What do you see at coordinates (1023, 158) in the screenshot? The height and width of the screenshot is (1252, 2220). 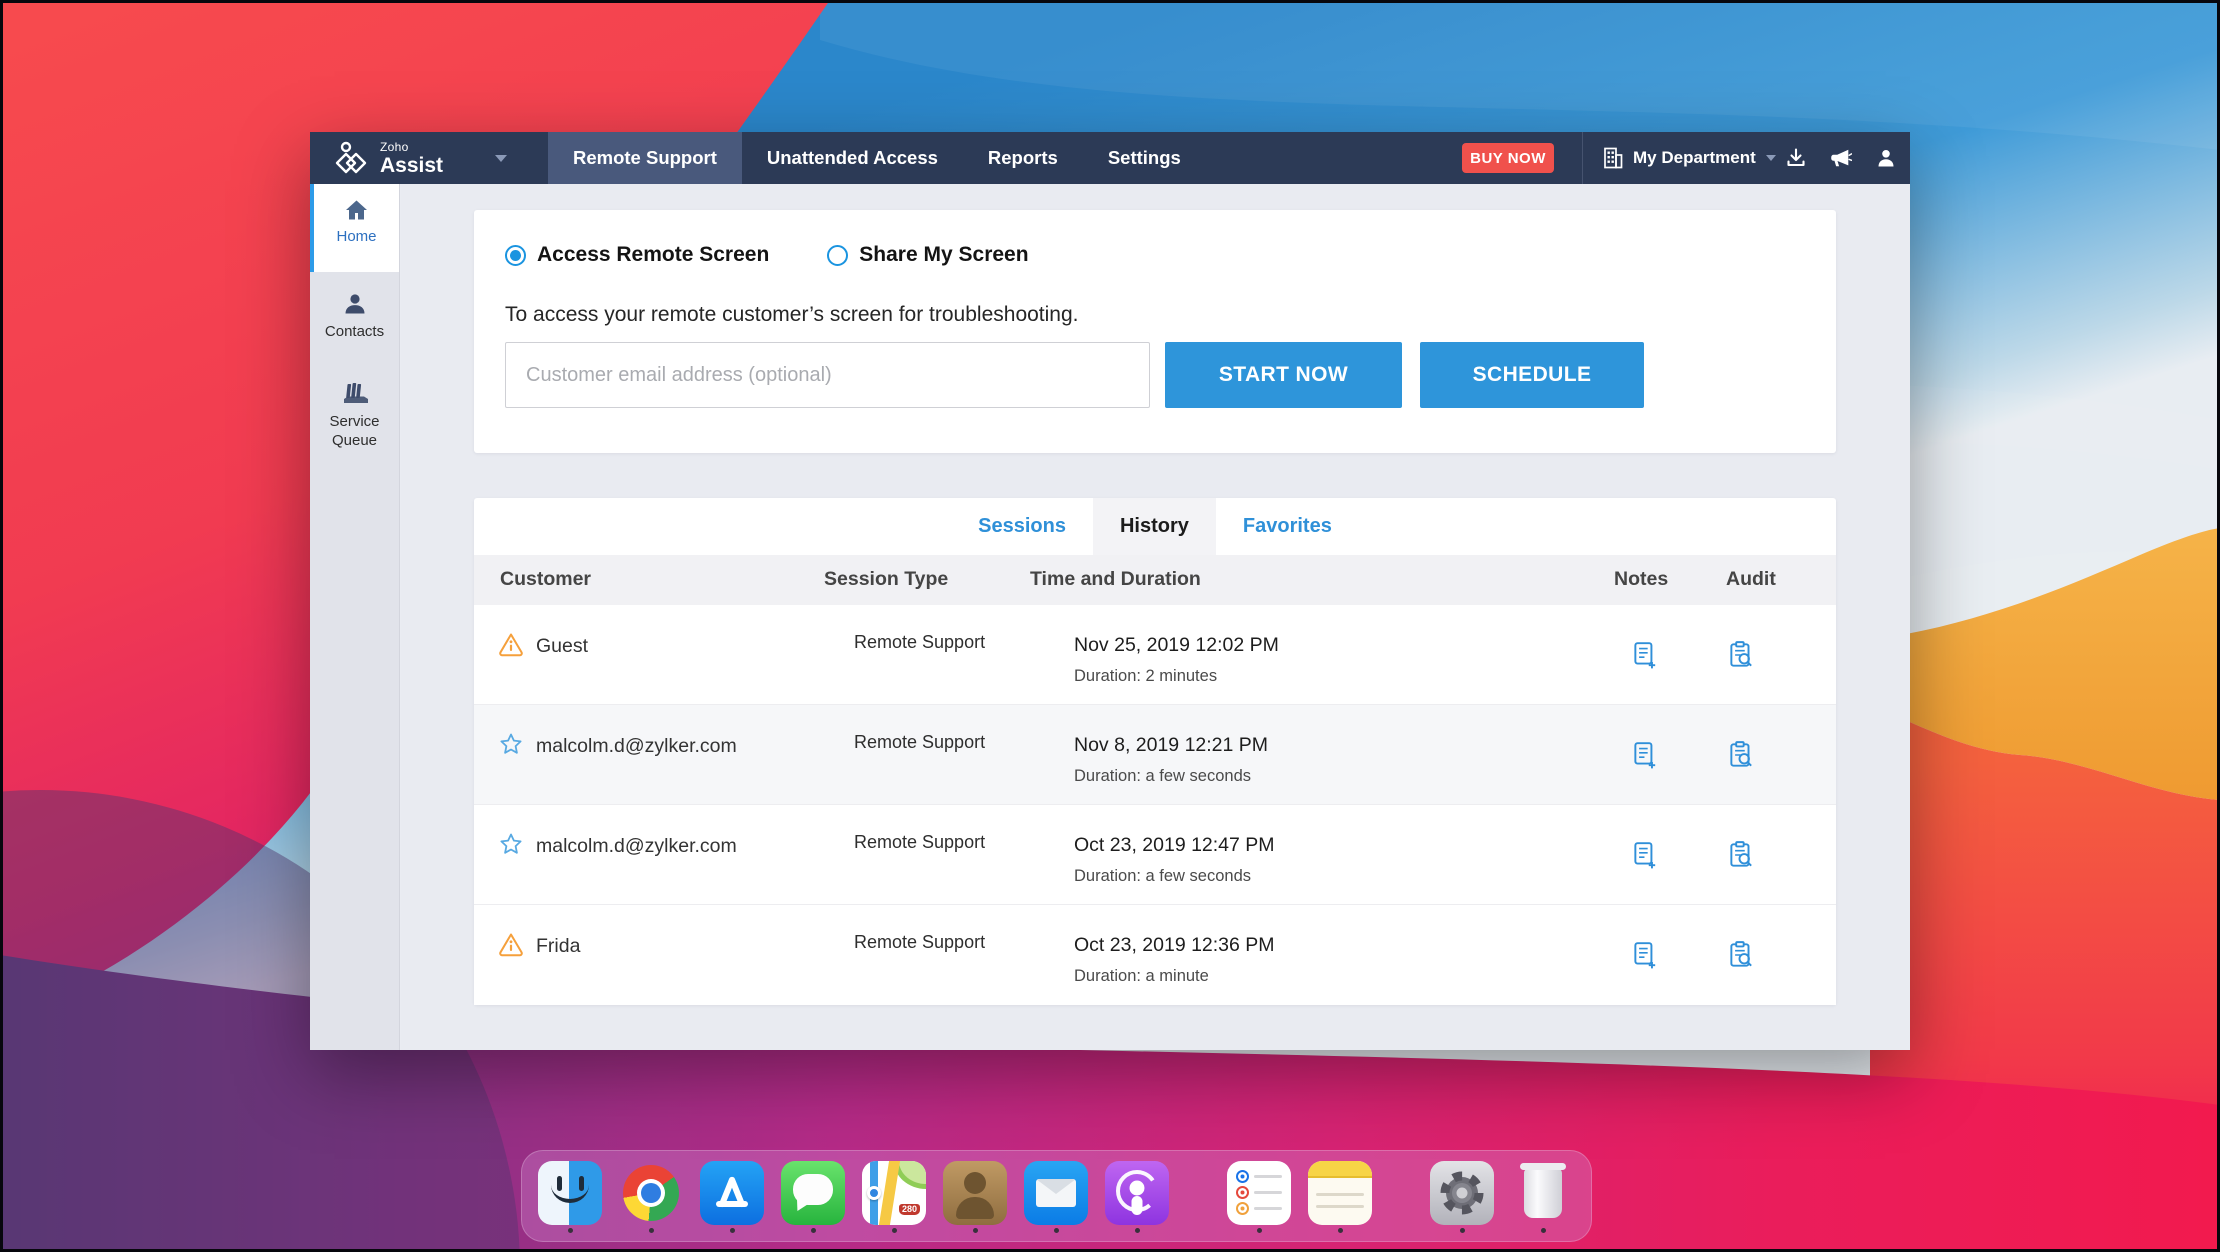 I see `nav-tab-reports: Reports` at bounding box center [1023, 158].